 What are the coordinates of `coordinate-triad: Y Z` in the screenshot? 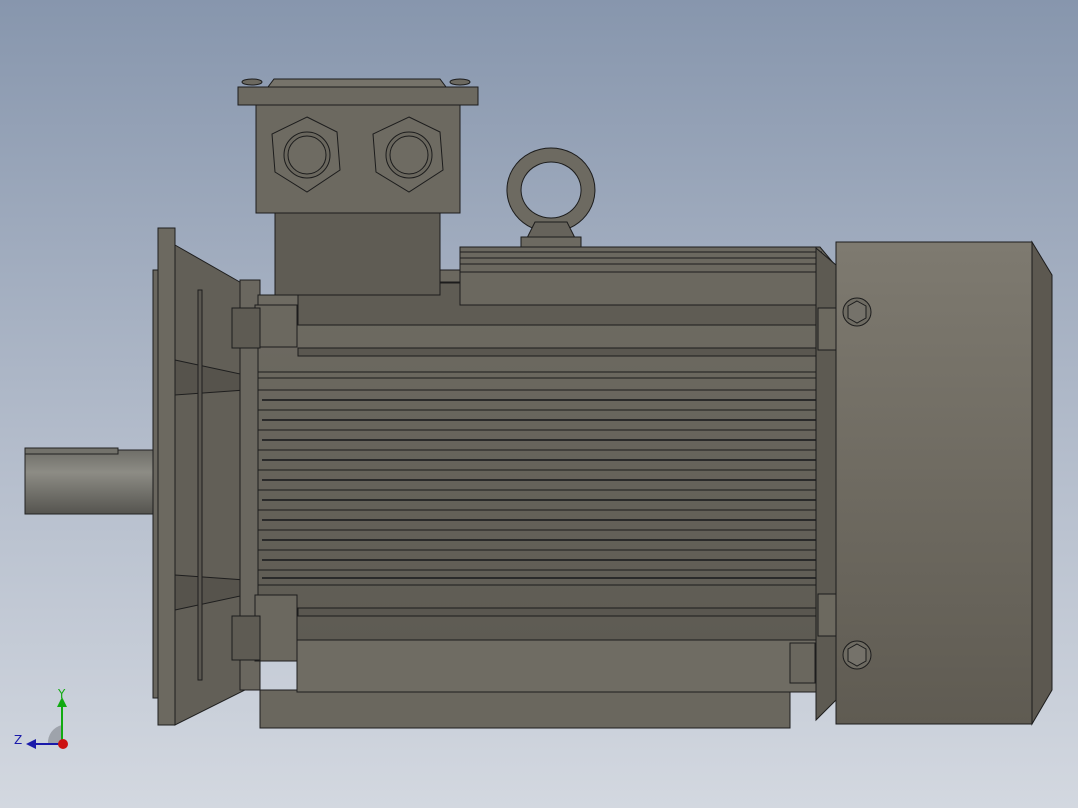 It's located at (41, 718).